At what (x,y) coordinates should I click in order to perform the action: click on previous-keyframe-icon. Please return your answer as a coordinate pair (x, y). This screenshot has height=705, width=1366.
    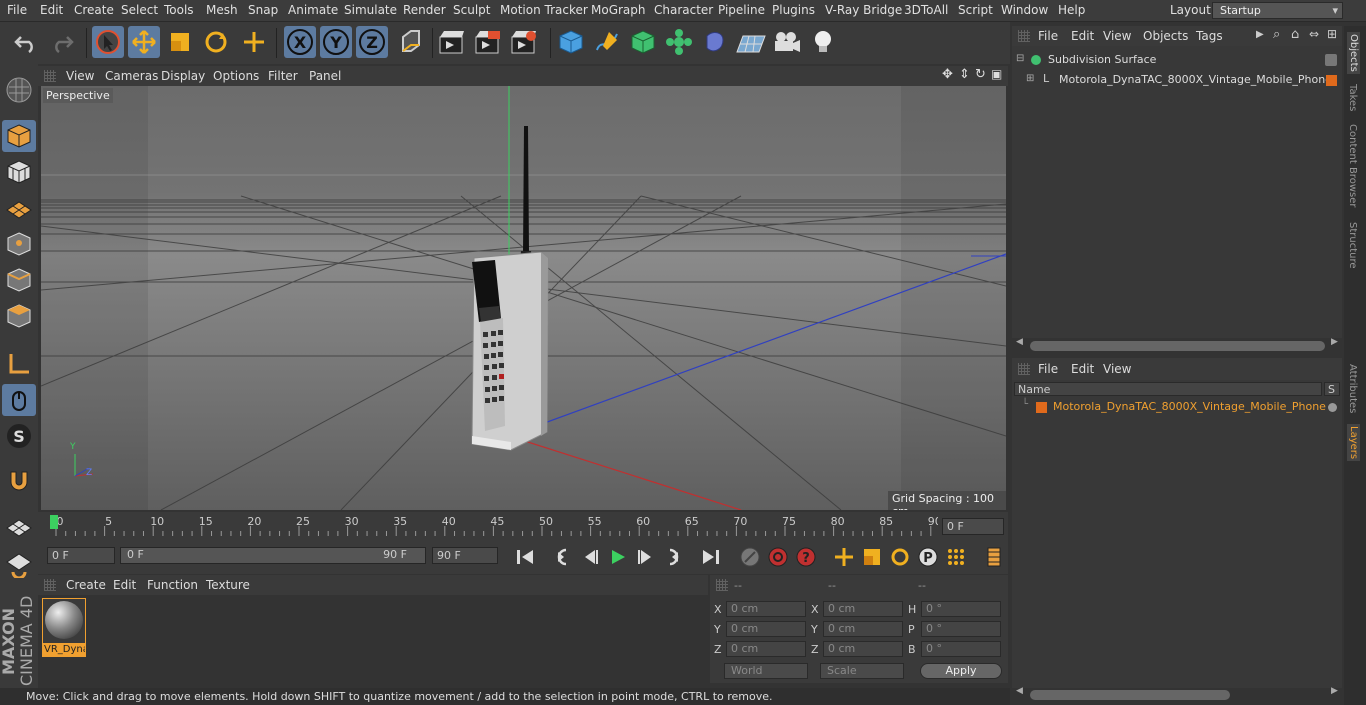
    Looking at the image, I should click on (562, 557).